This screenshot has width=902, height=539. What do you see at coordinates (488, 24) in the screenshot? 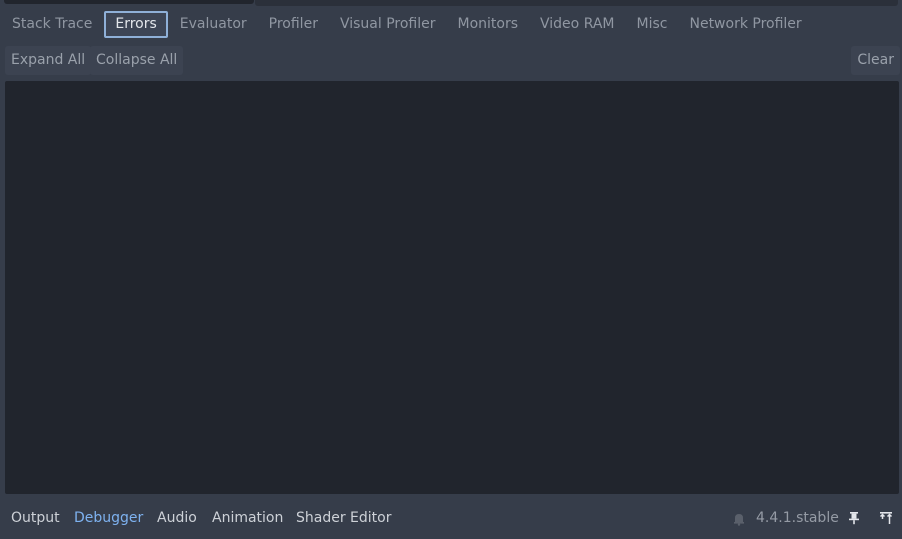
I see `tab-monitors: Monitors` at bounding box center [488, 24].